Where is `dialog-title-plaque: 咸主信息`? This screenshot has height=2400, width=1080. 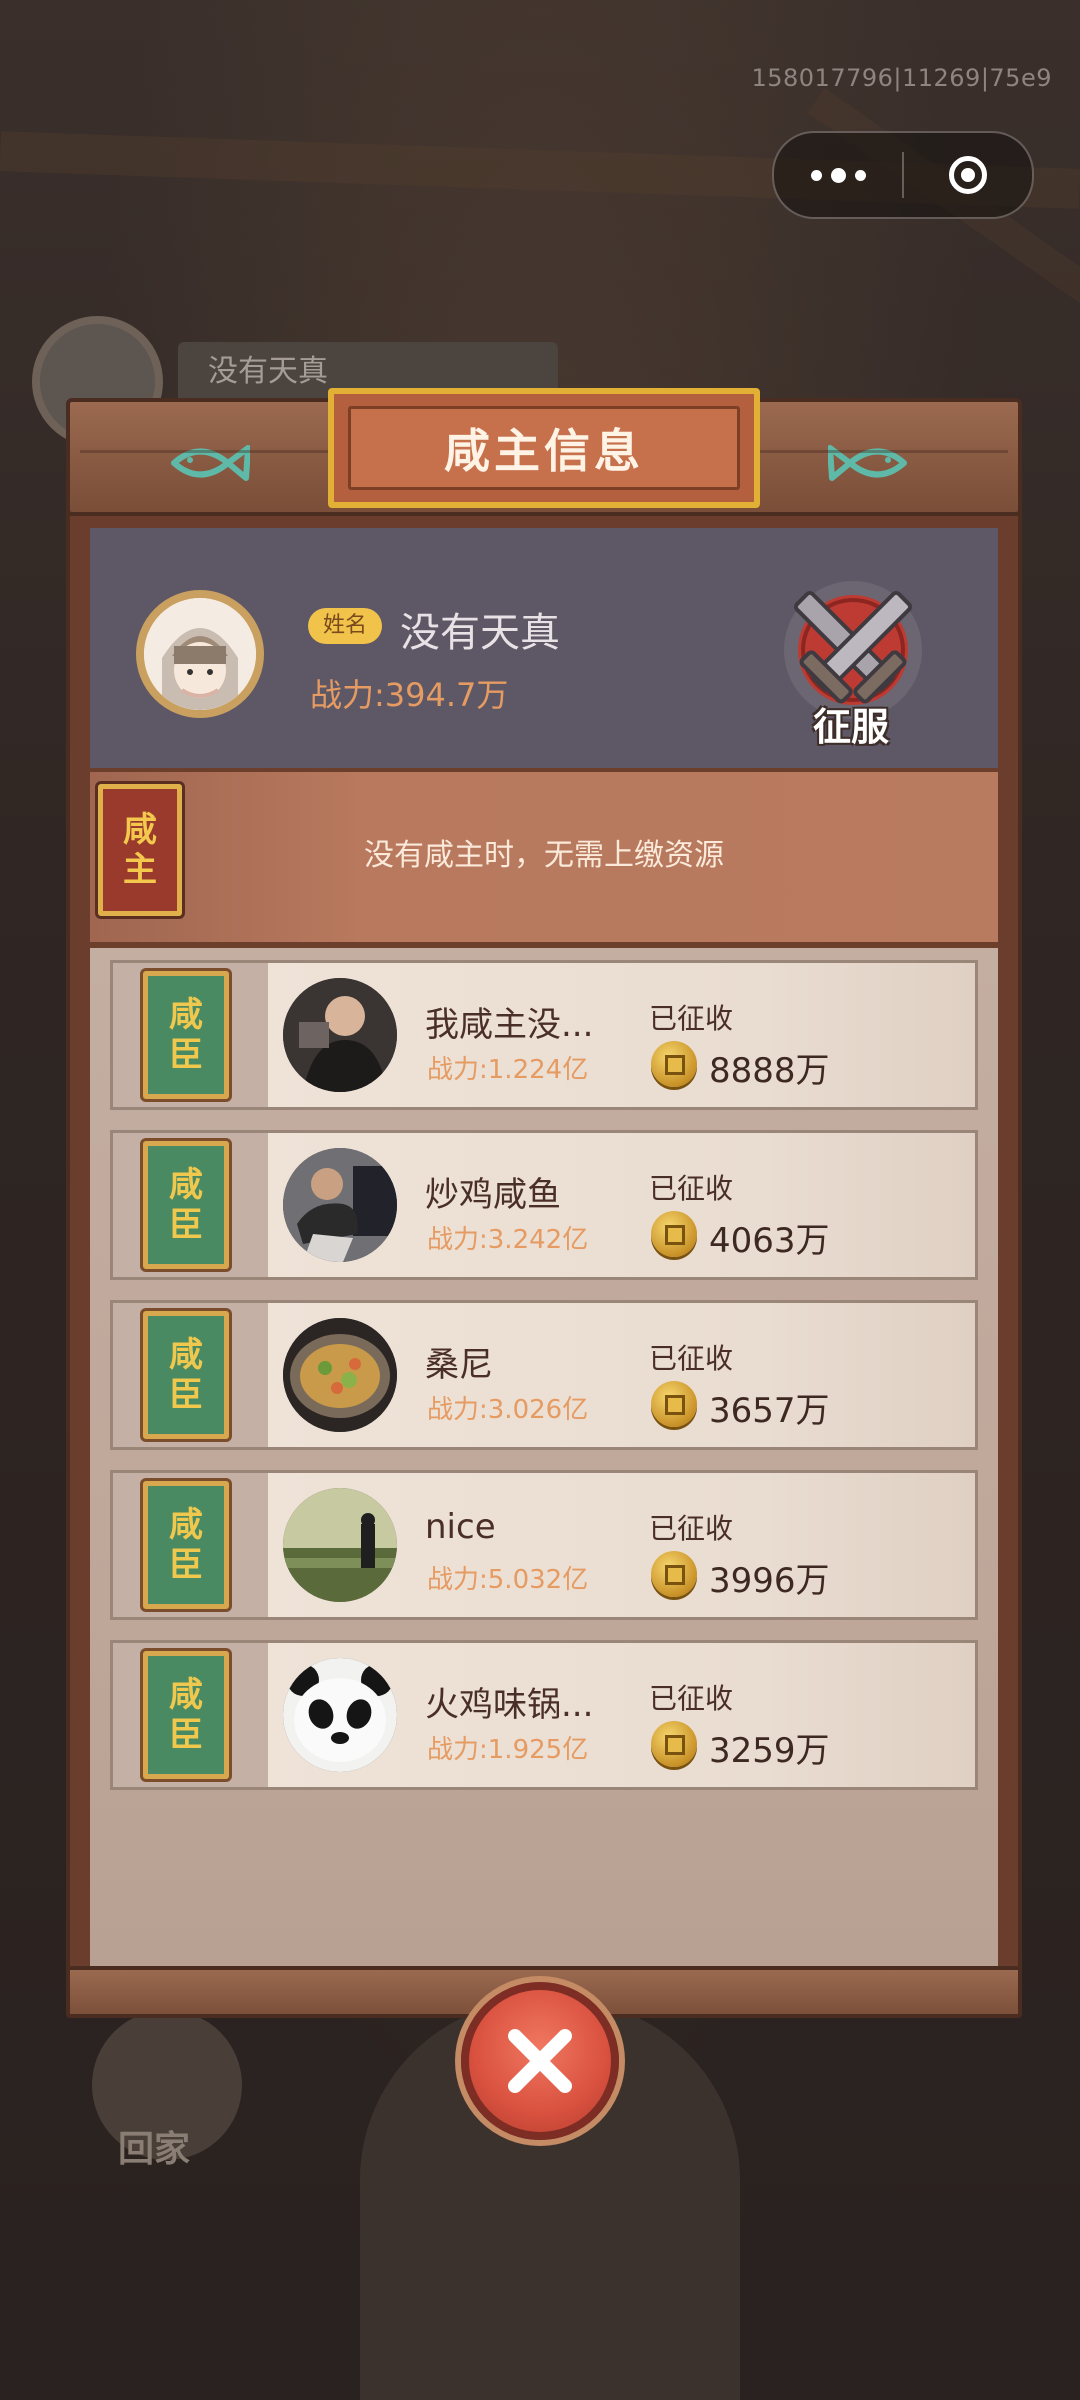
dialog-title-plaque: 咸主信息 is located at coordinates (544, 448).